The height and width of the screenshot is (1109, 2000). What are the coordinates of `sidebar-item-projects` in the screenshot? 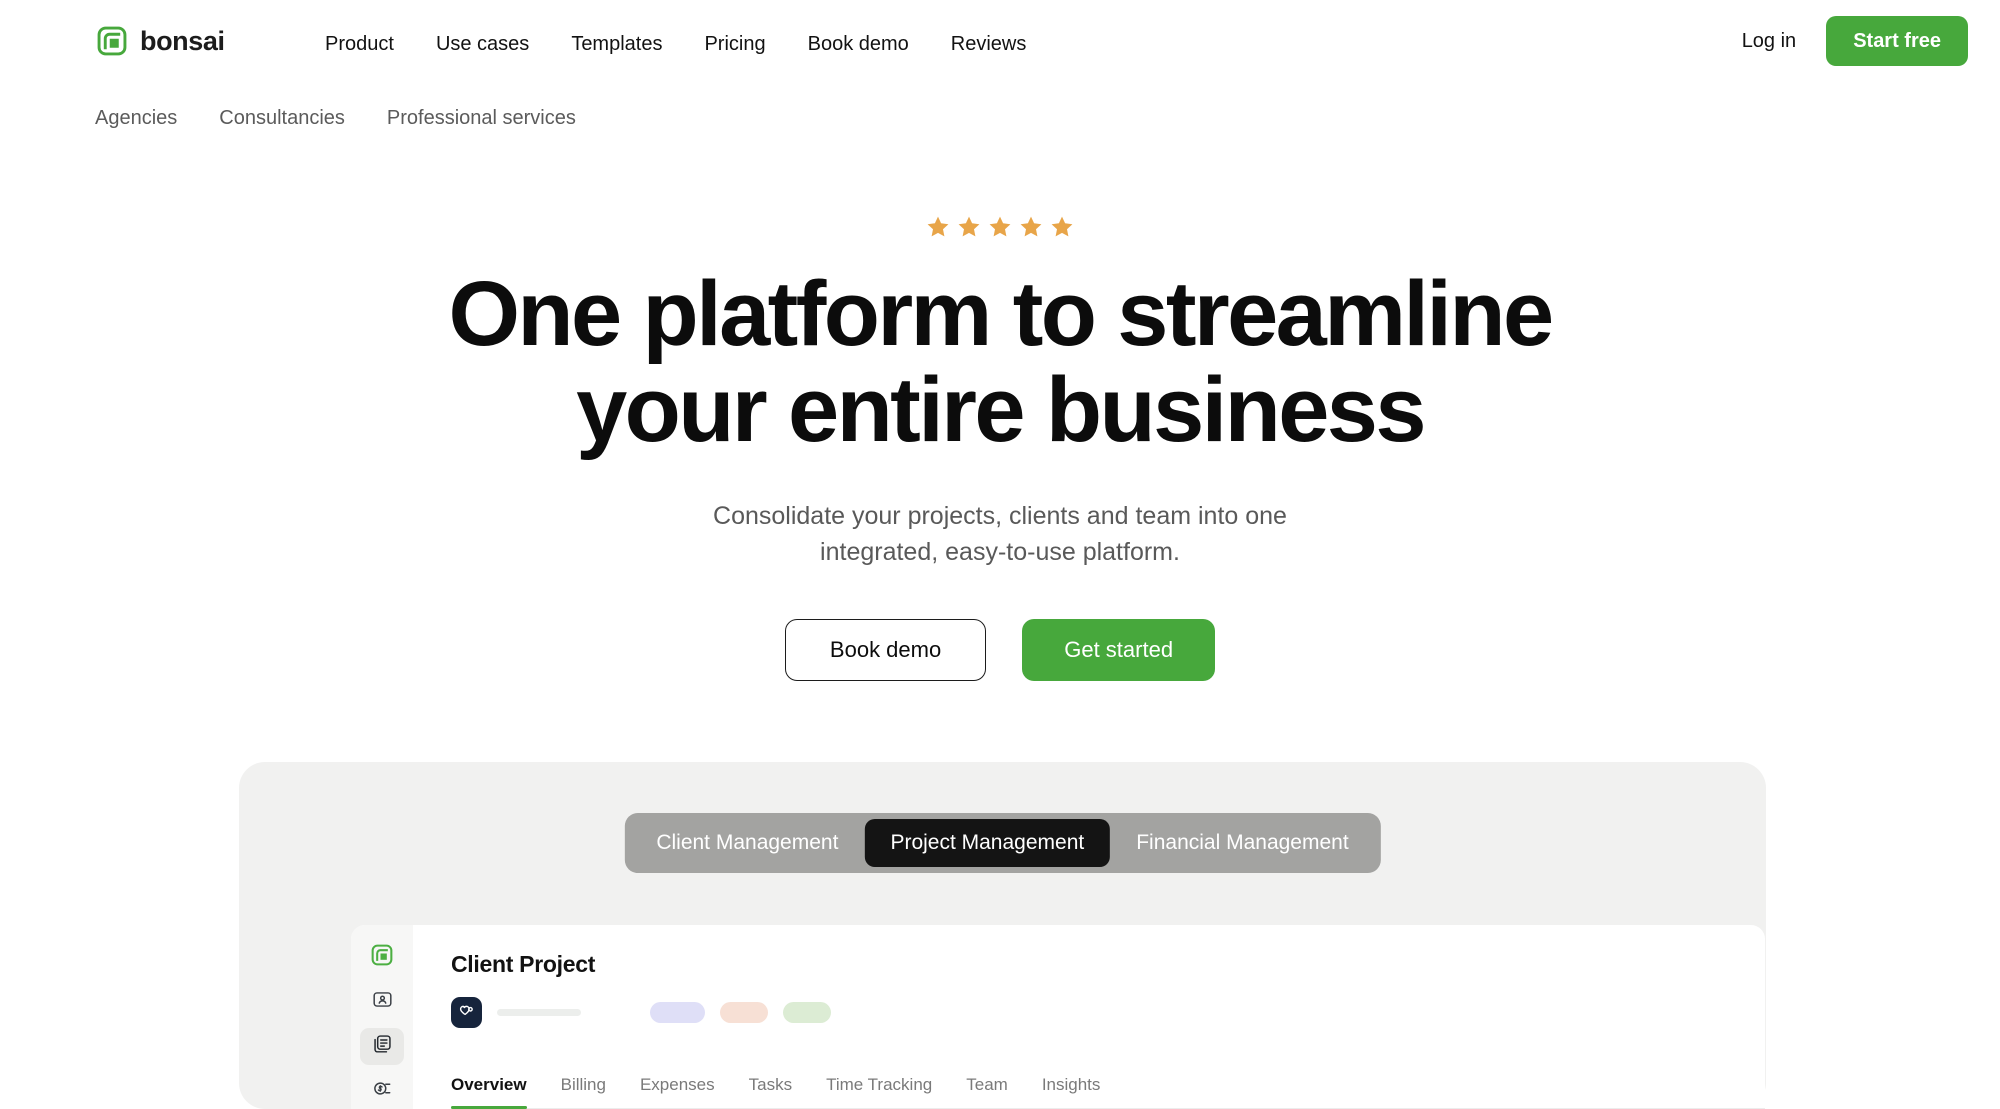 It's located at (382, 1046).